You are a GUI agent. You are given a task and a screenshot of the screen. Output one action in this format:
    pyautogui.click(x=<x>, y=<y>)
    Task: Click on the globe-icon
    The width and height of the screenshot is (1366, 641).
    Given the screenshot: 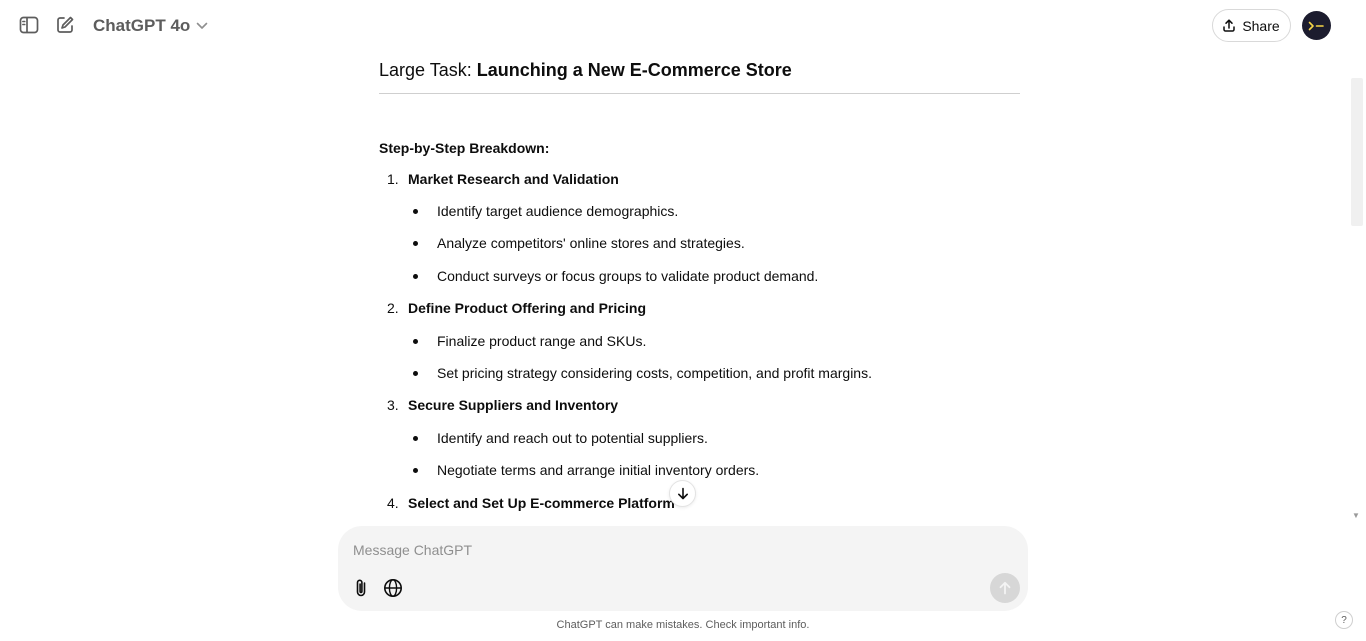 What is the action you would take?
    pyautogui.click(x=393, y=588)
    